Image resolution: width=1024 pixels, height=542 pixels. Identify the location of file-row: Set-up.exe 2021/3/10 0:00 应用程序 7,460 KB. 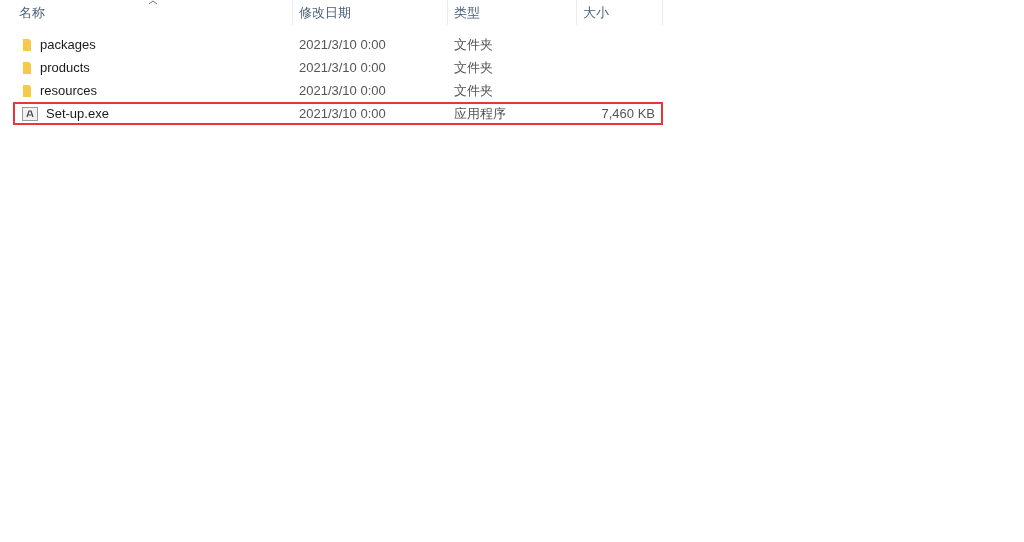
(338, 113).